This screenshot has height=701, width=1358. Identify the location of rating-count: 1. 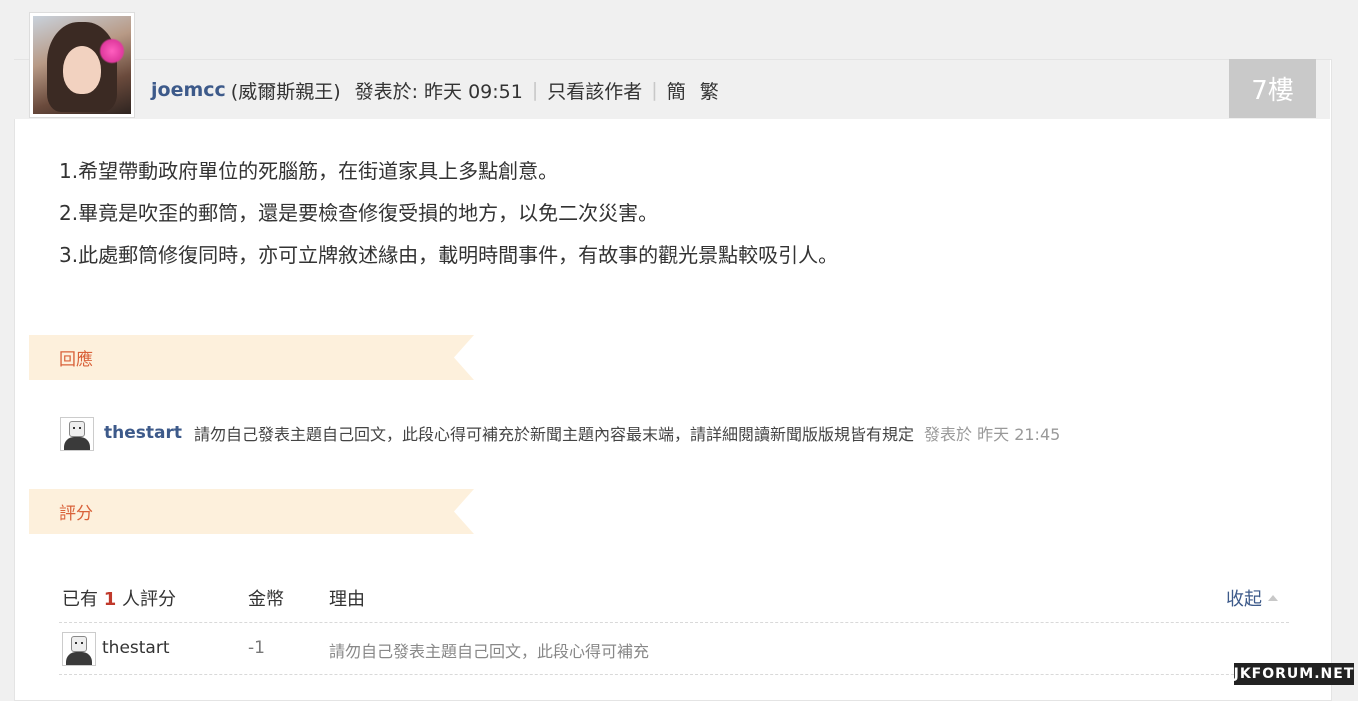
(110, 599).